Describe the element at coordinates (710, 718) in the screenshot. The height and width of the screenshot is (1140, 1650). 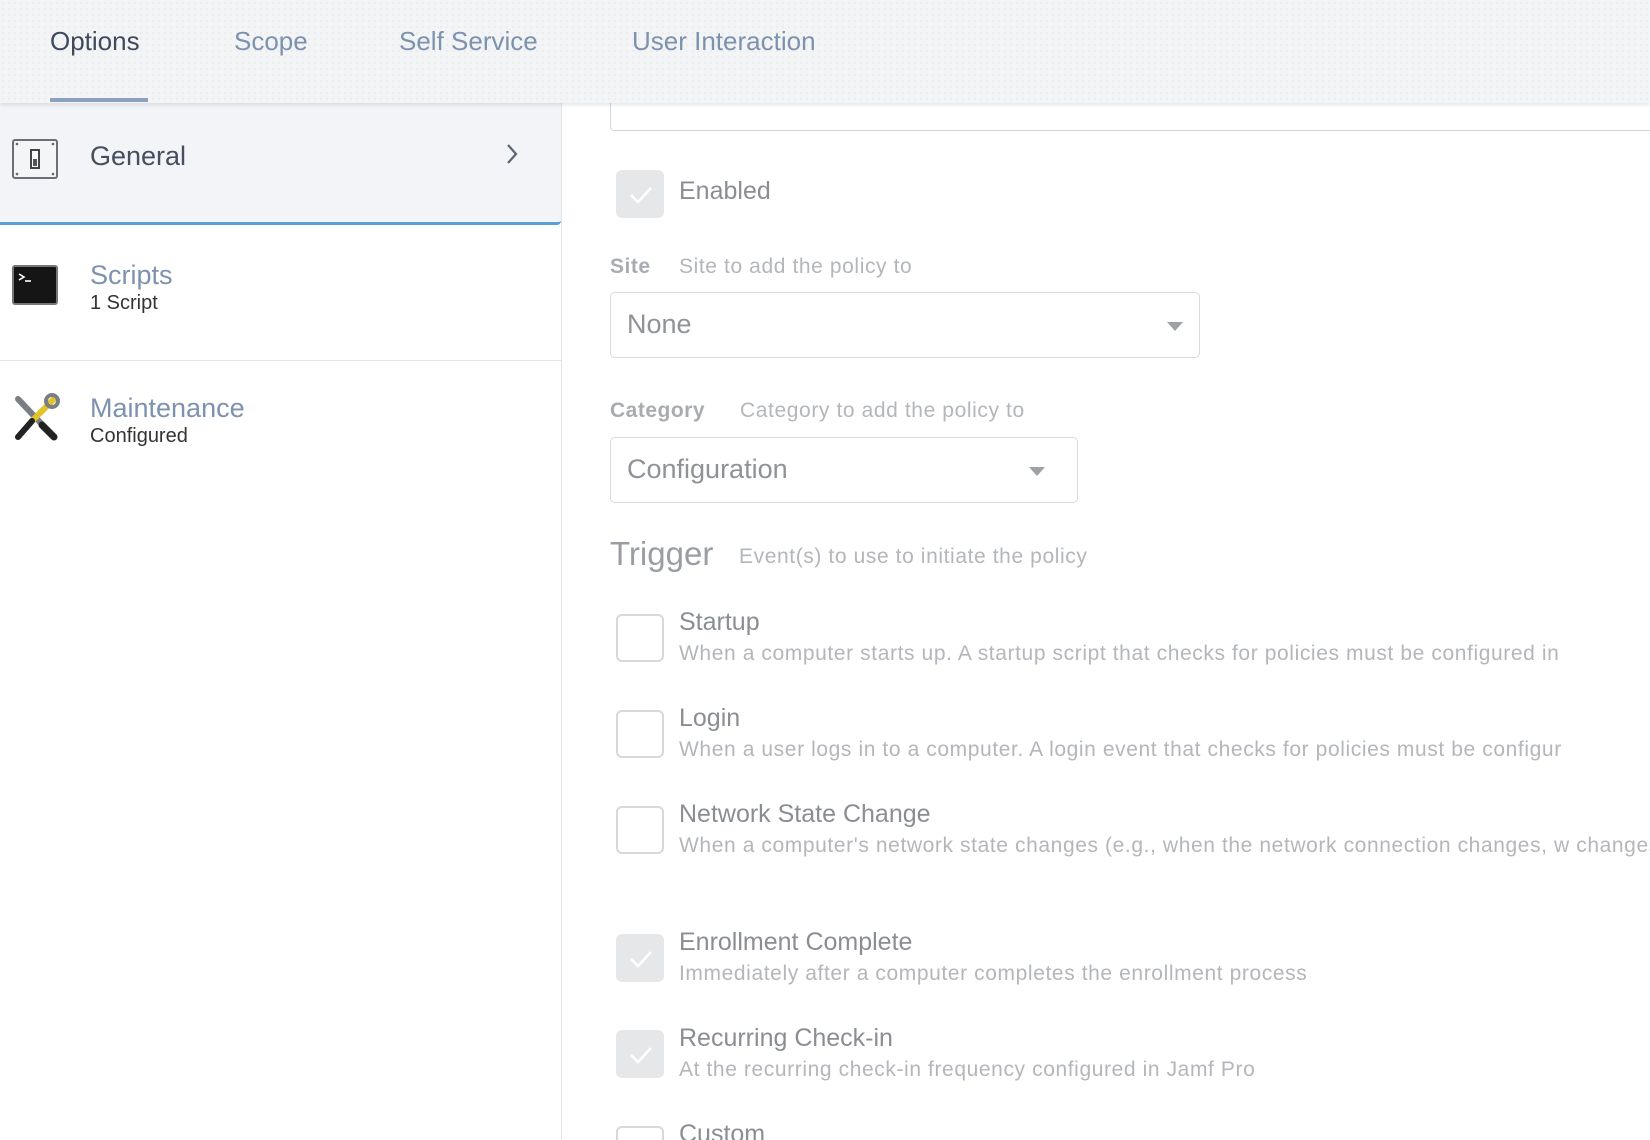
I see `trigger-login-label: Login` at that location.